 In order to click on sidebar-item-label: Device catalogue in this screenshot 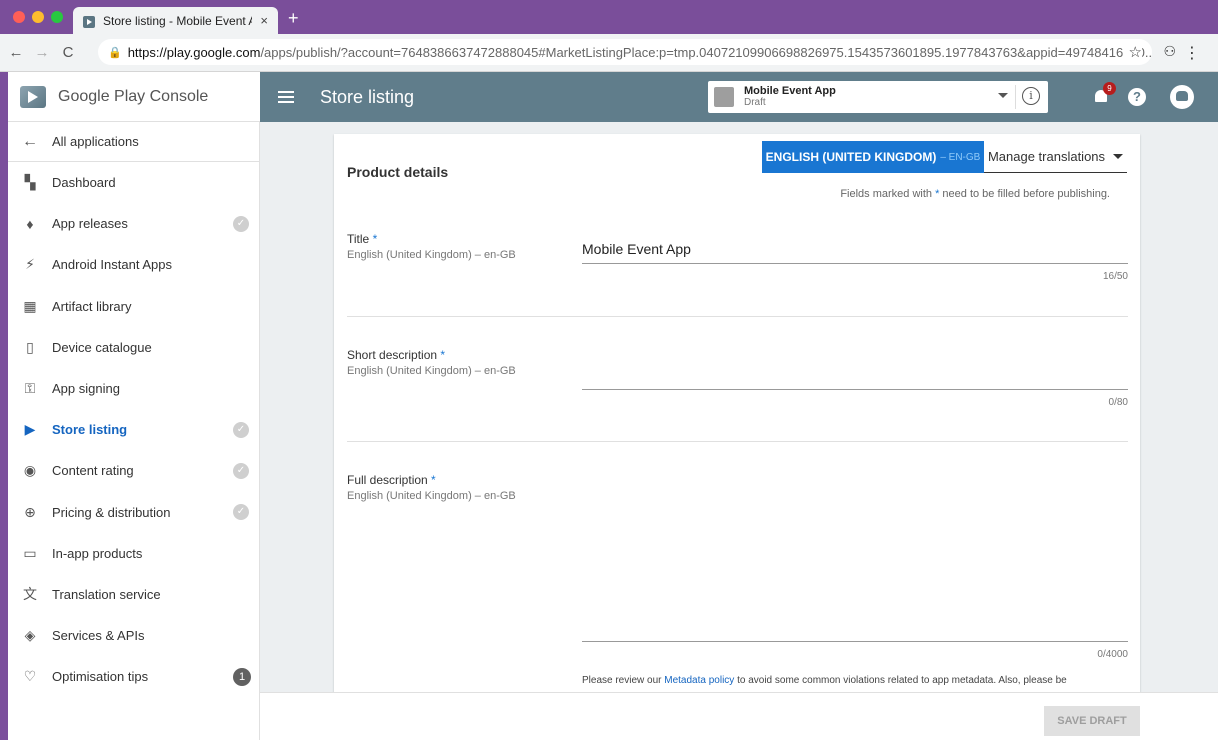, I will do `click(102, 347)`.